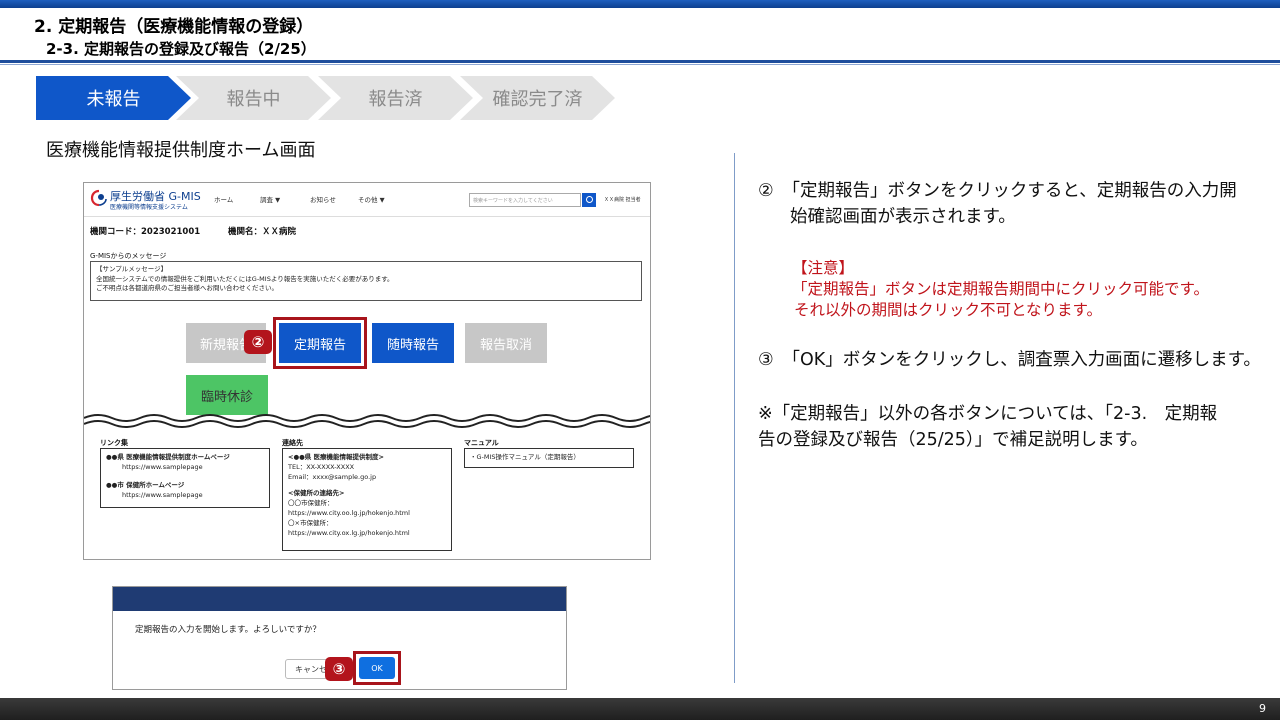 The height and width of the screenshot is (720, 1280). I want to click on status-steps: 未報告 報告中 報告済 確認完了済, so click(326, 98).